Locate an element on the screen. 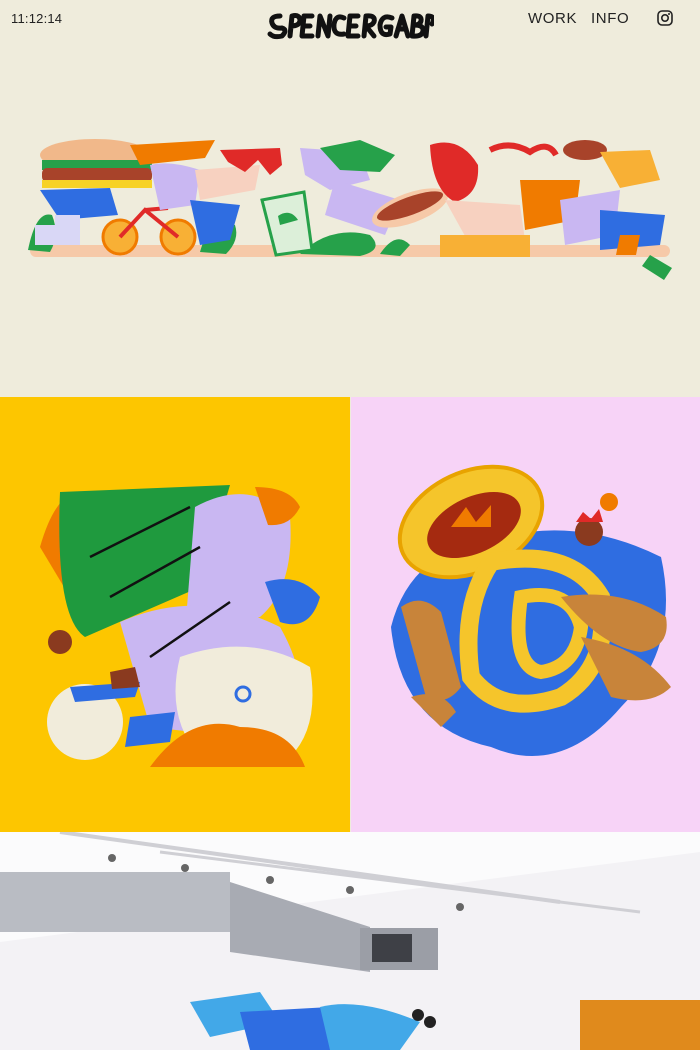  site-header: 11:12:14 WORK INFO is located at coordinates (350, 20).